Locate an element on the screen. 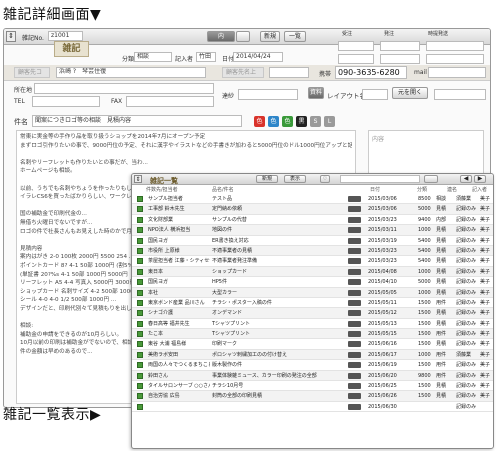 This screenshot has height=451, width=496. table-row: たこ本 Tシャツプリント 2015/05/15 1500 用件 記録のみ 美子 is located at coordinates (312, 334).